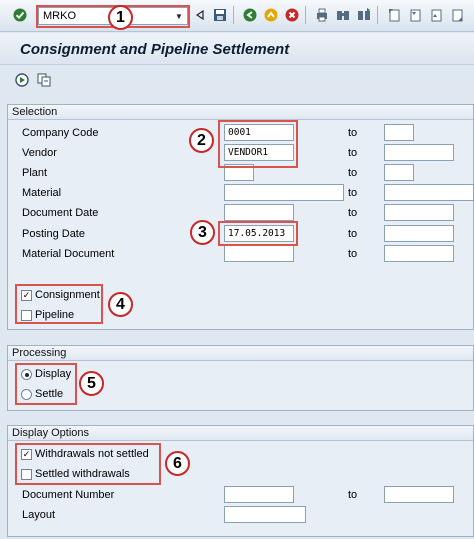  What do you see at coordinates (120, 17) in the screenshot?
I see `annotation-badge-1: 1` at bounding box center [120, 17].